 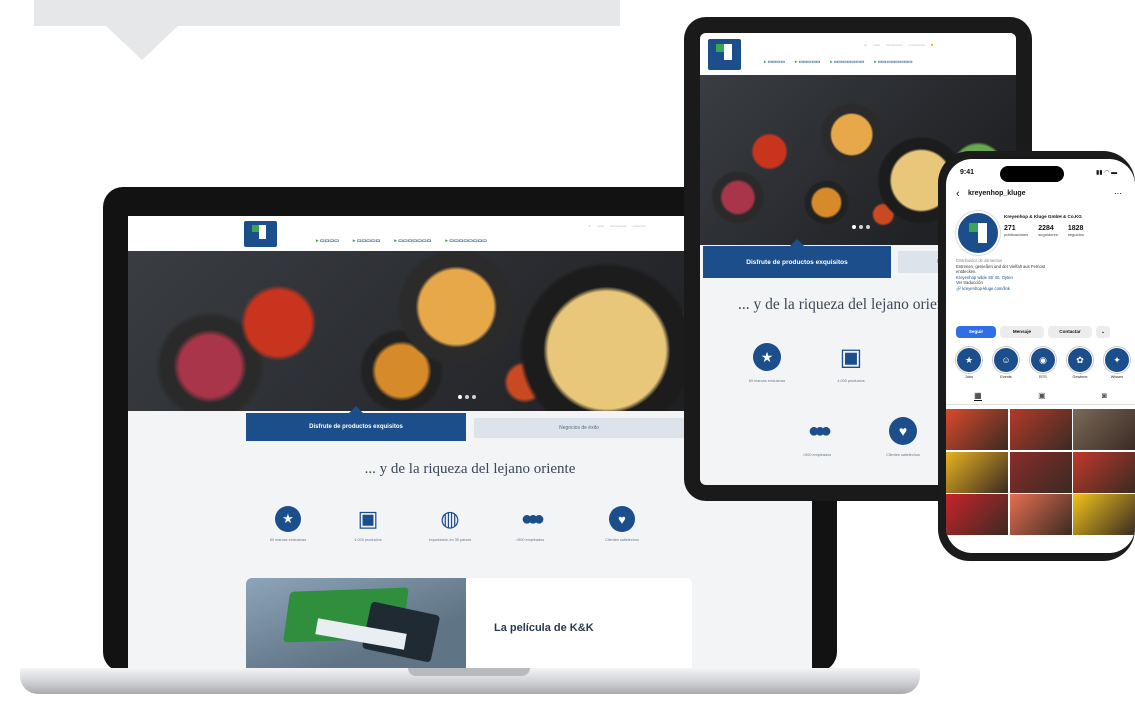 I want to click on status-icons: ▮▮ ◠ ▬, so click(x=1107, y=173).